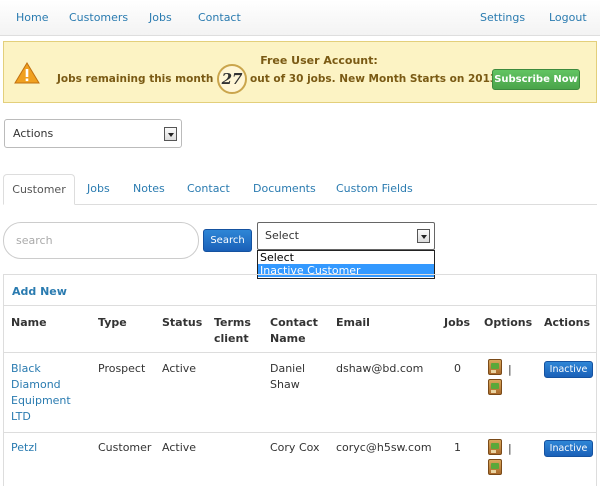  I want to click on customer-contact-name: Daniel Shaw, so click(287, 377).